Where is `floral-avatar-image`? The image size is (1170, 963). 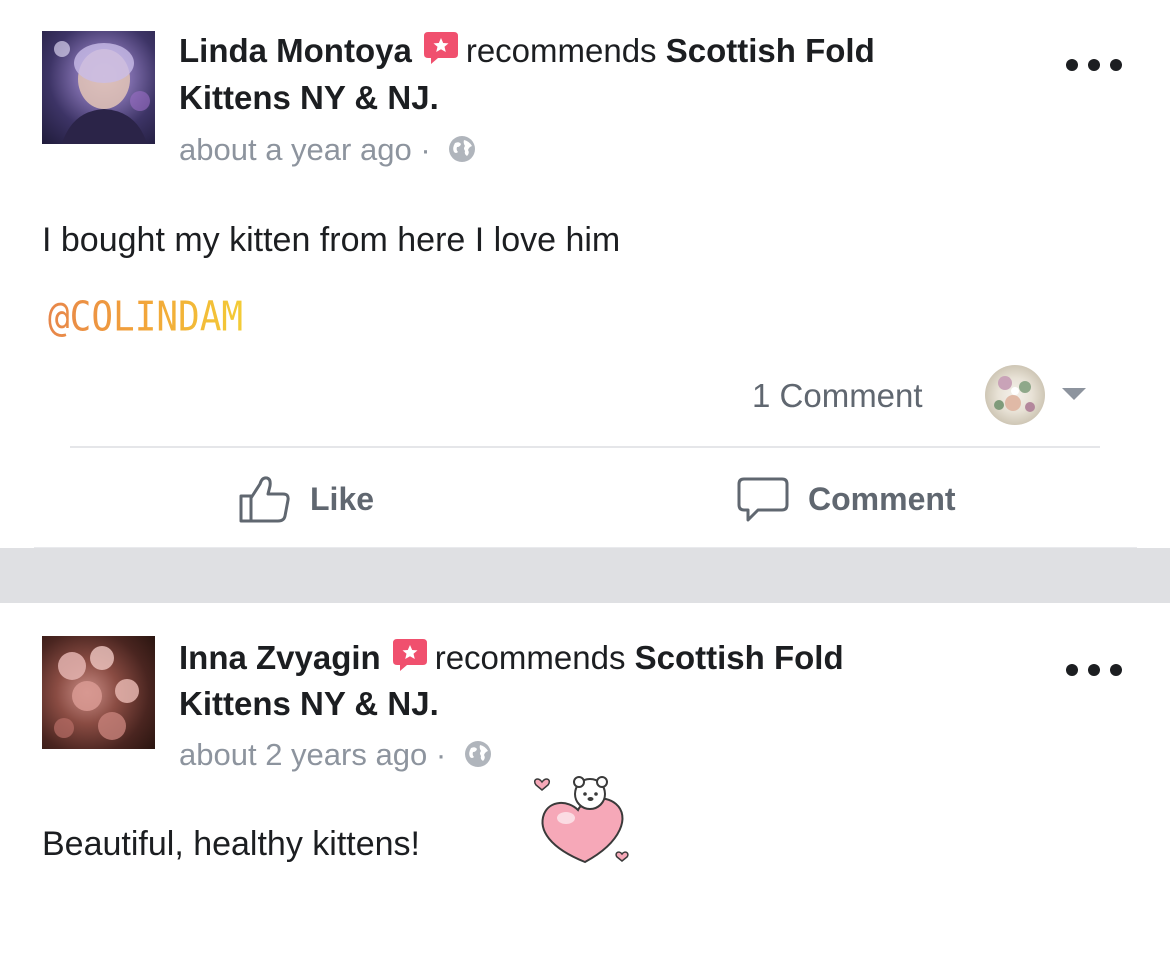
floral-avatar-image is located at coordinates (1014, 394).